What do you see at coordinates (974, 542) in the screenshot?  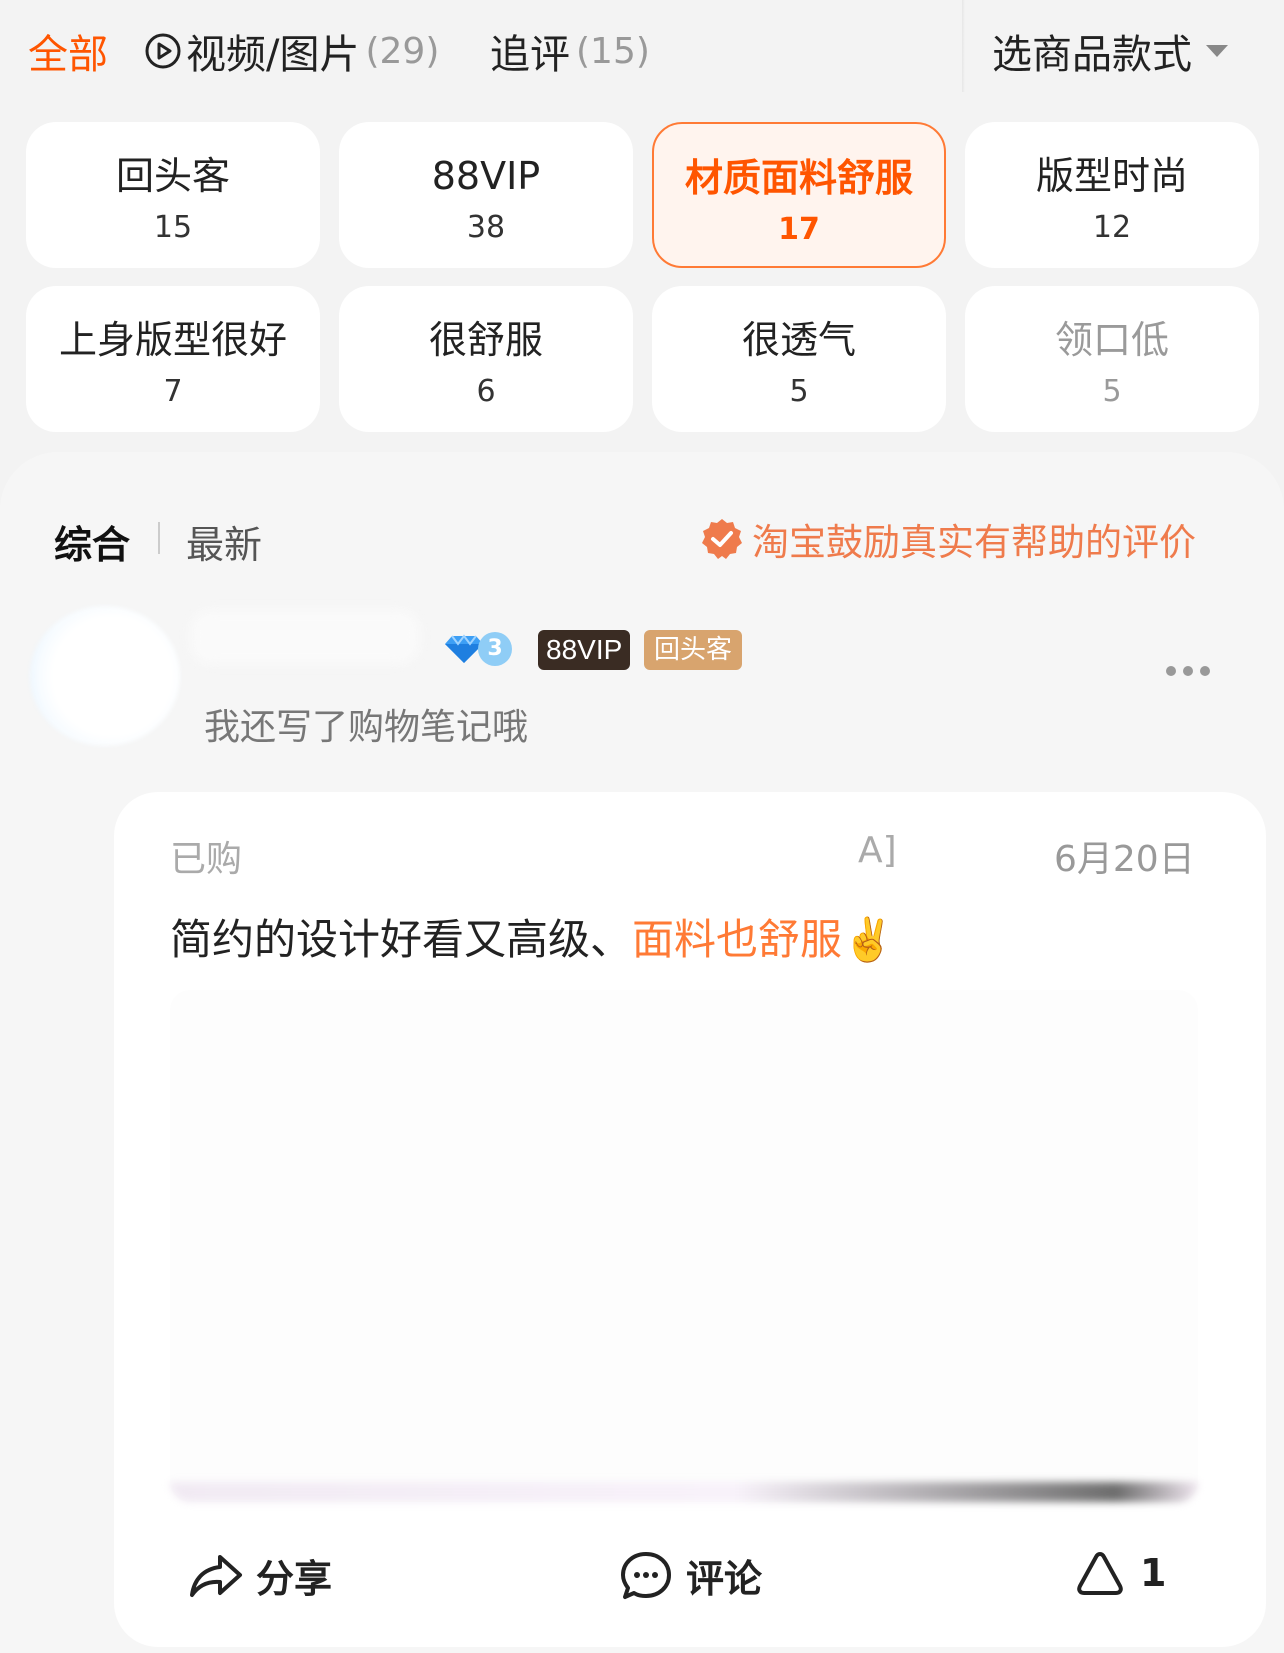 I see `authentic-review-text: 淘宝鼓励真实有帮助的评价` at bounding box center [974, 542].